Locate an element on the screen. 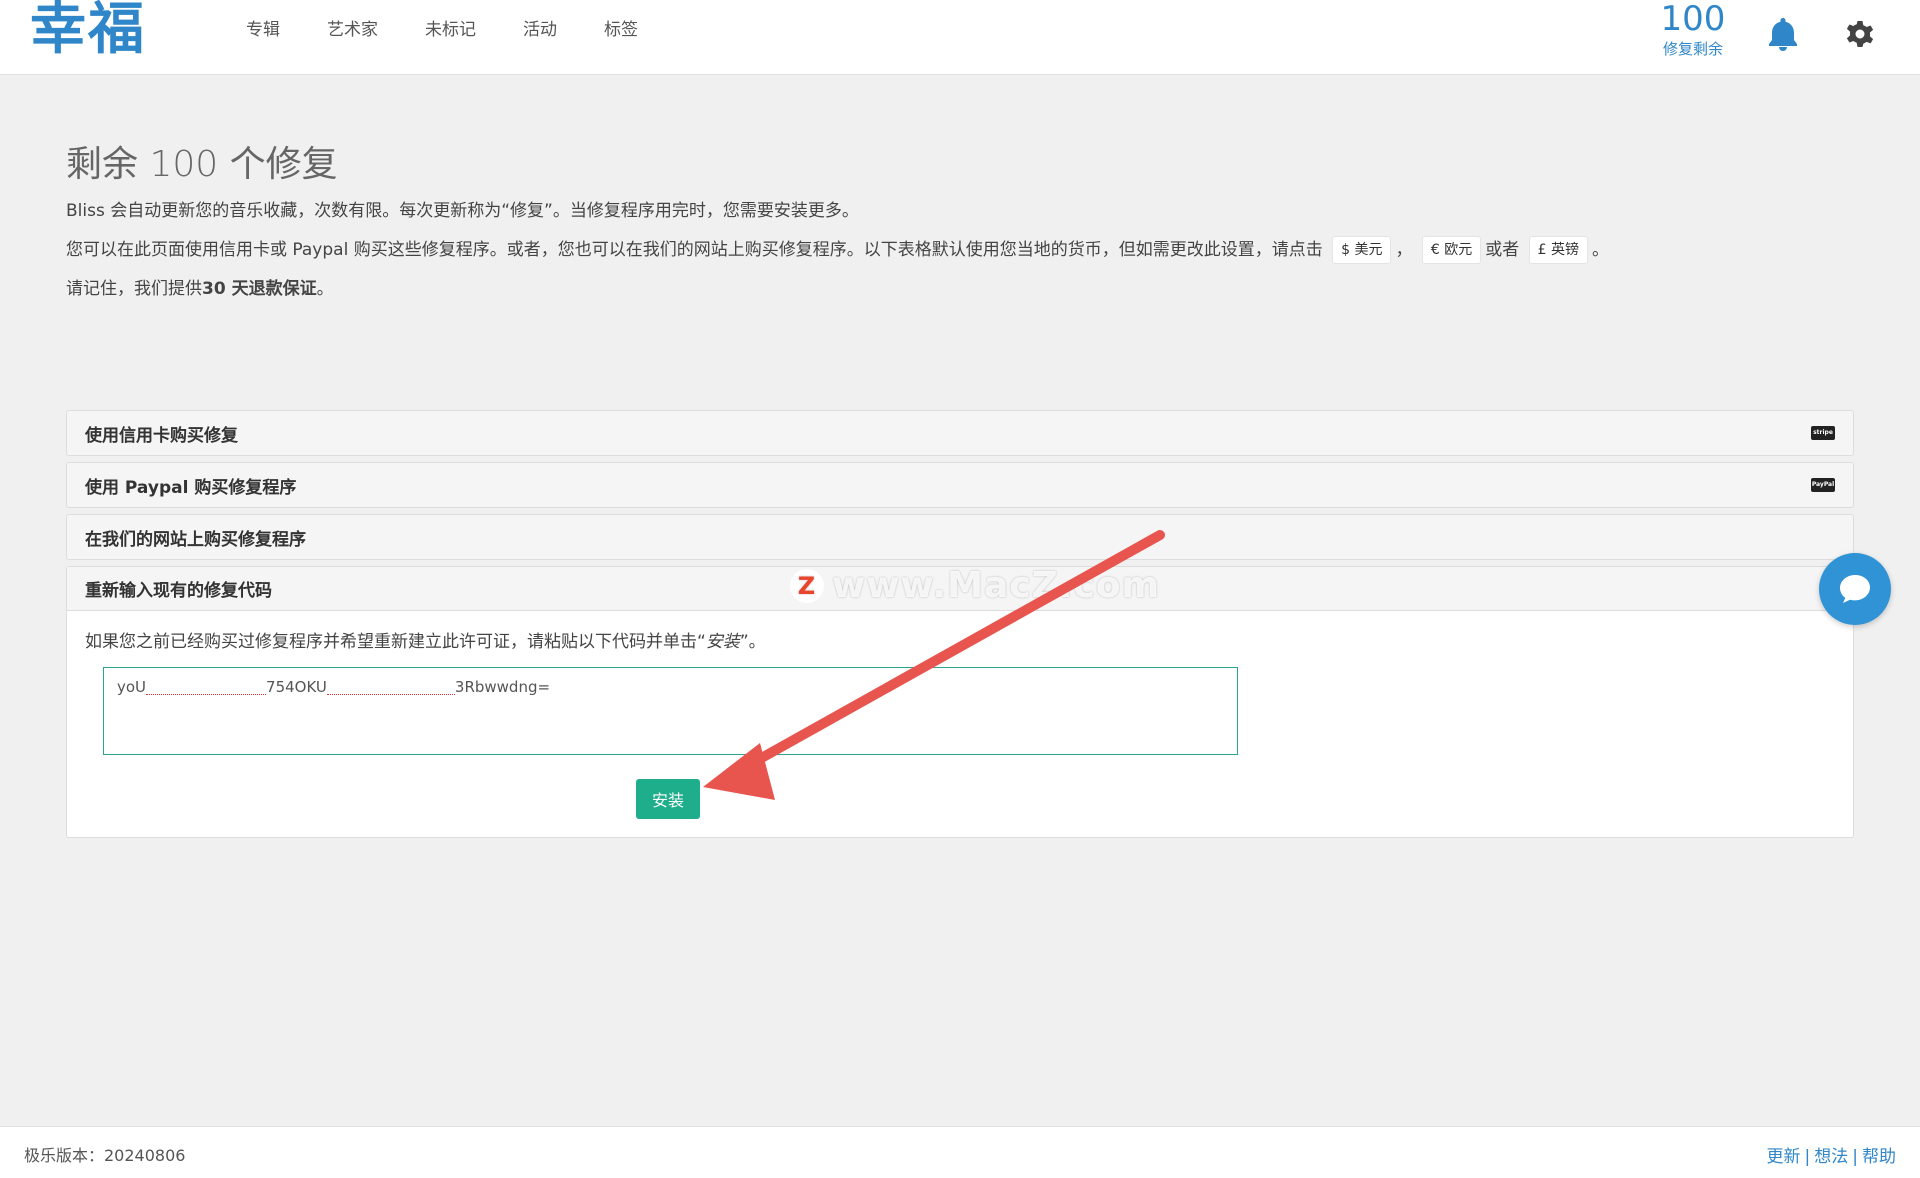 This screenshot has height=1178, width=1920. fixes-label: 修复剩余 is located at coordinates (1692, 49).